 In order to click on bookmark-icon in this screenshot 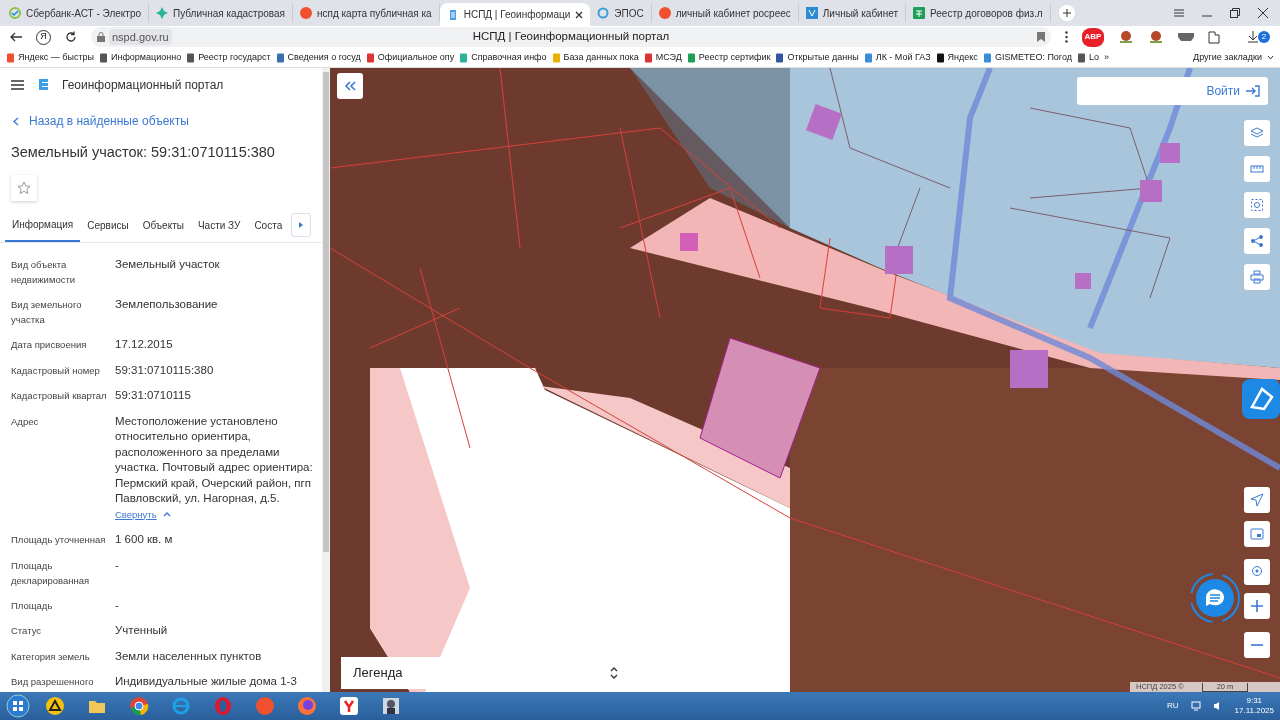, I will do `click(1041, 37)`.